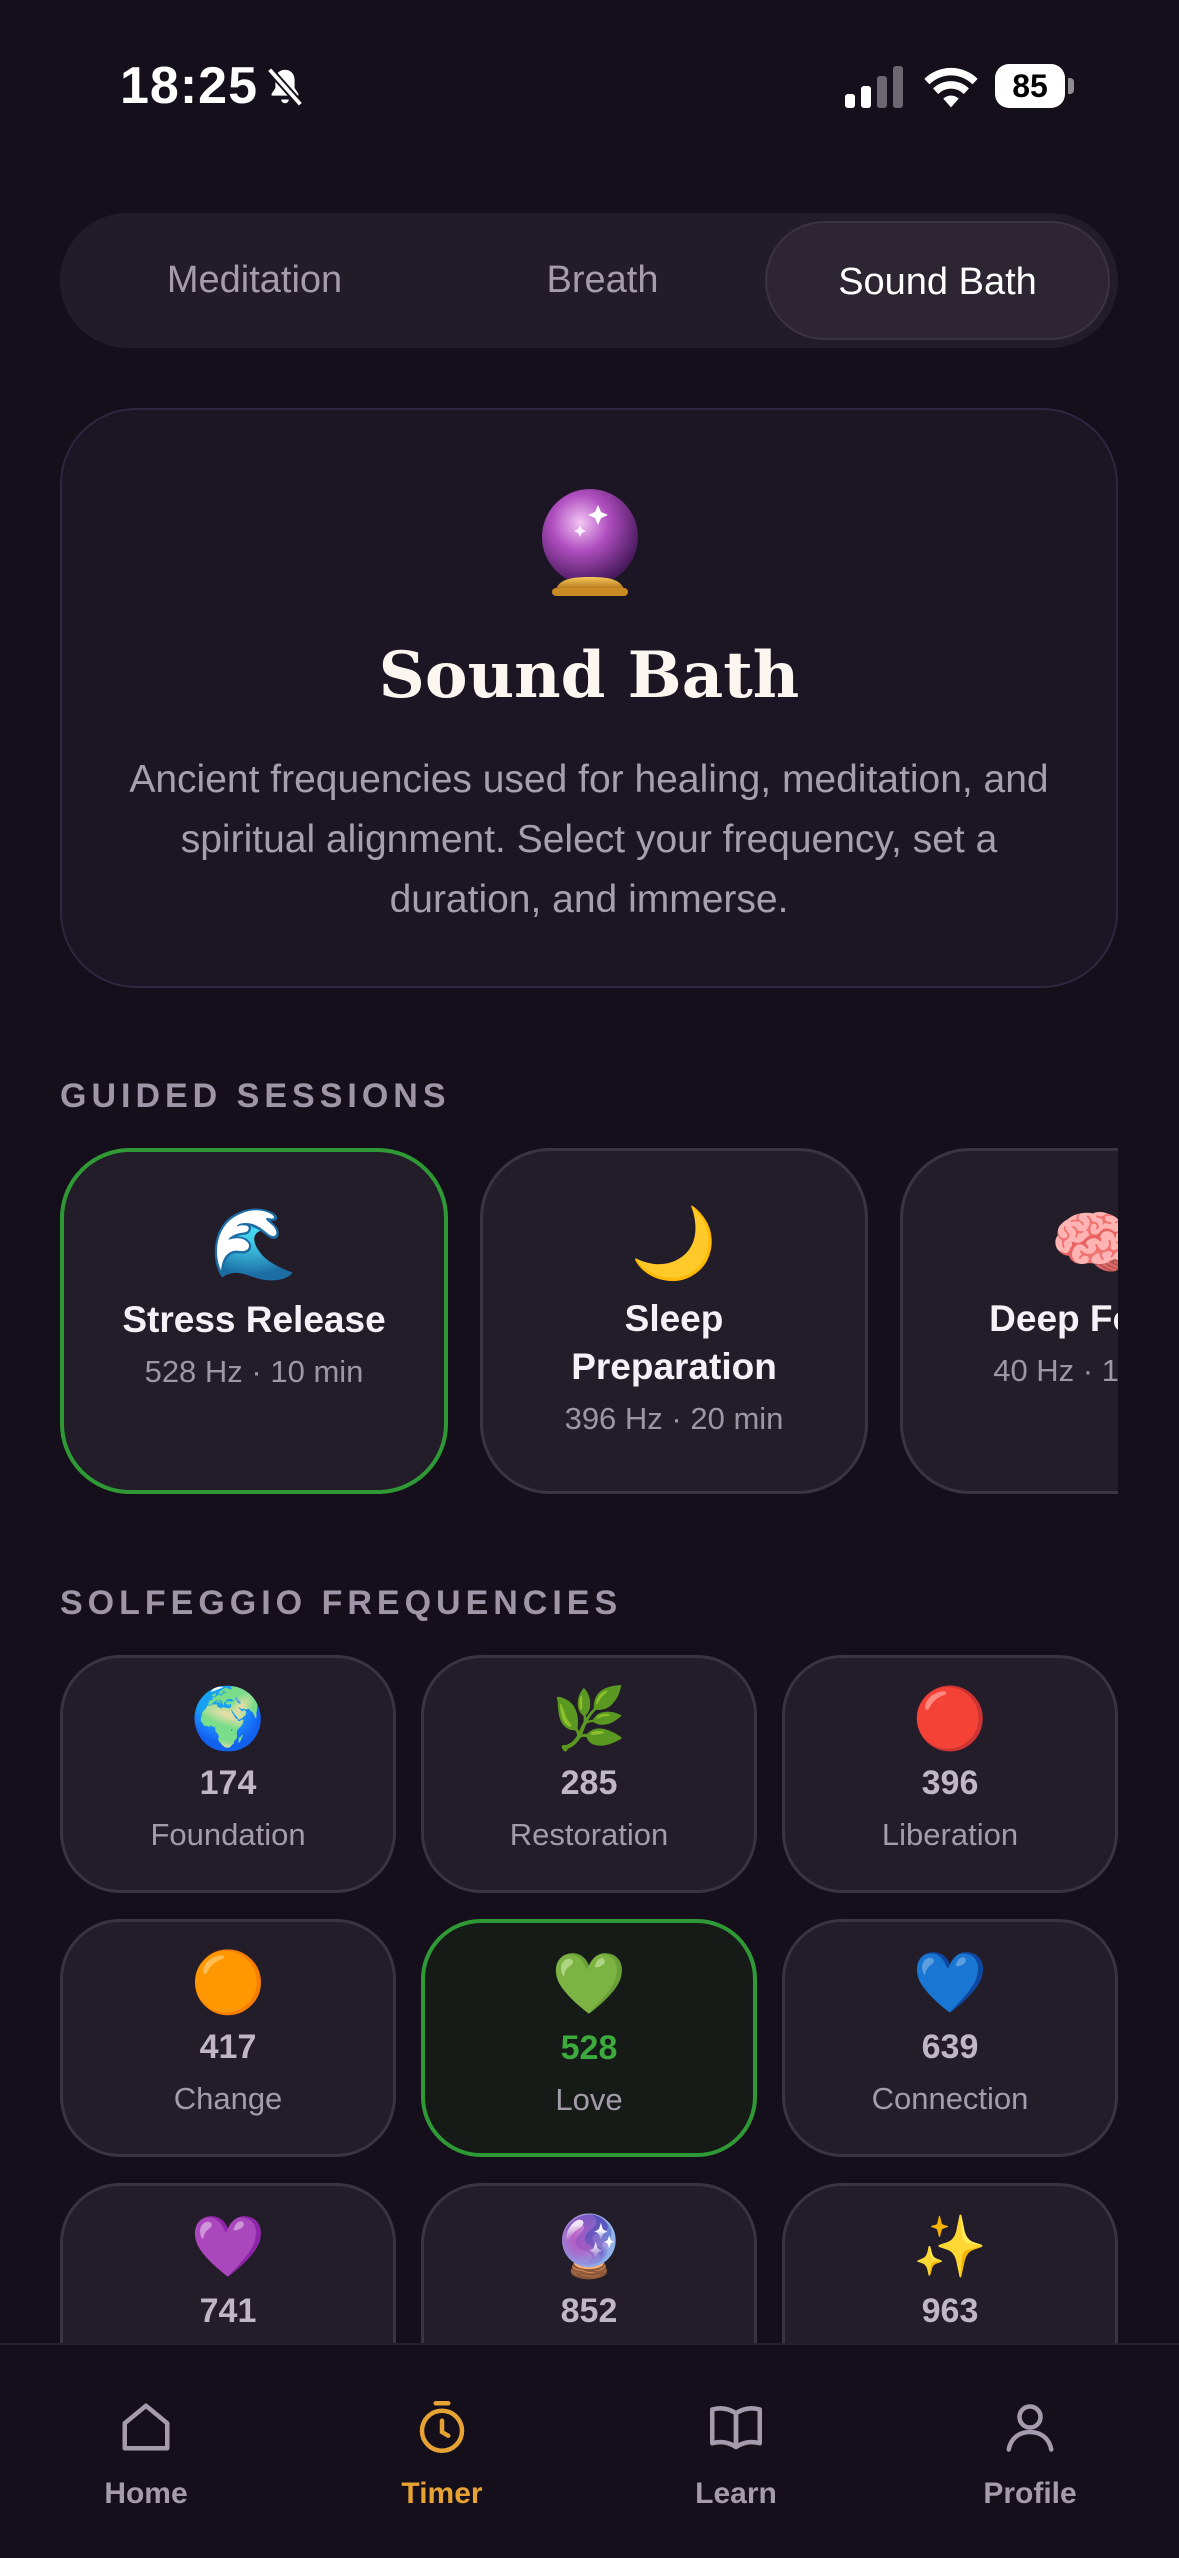  I want to click on status-bar: 18:25 85, so click(589, 85).